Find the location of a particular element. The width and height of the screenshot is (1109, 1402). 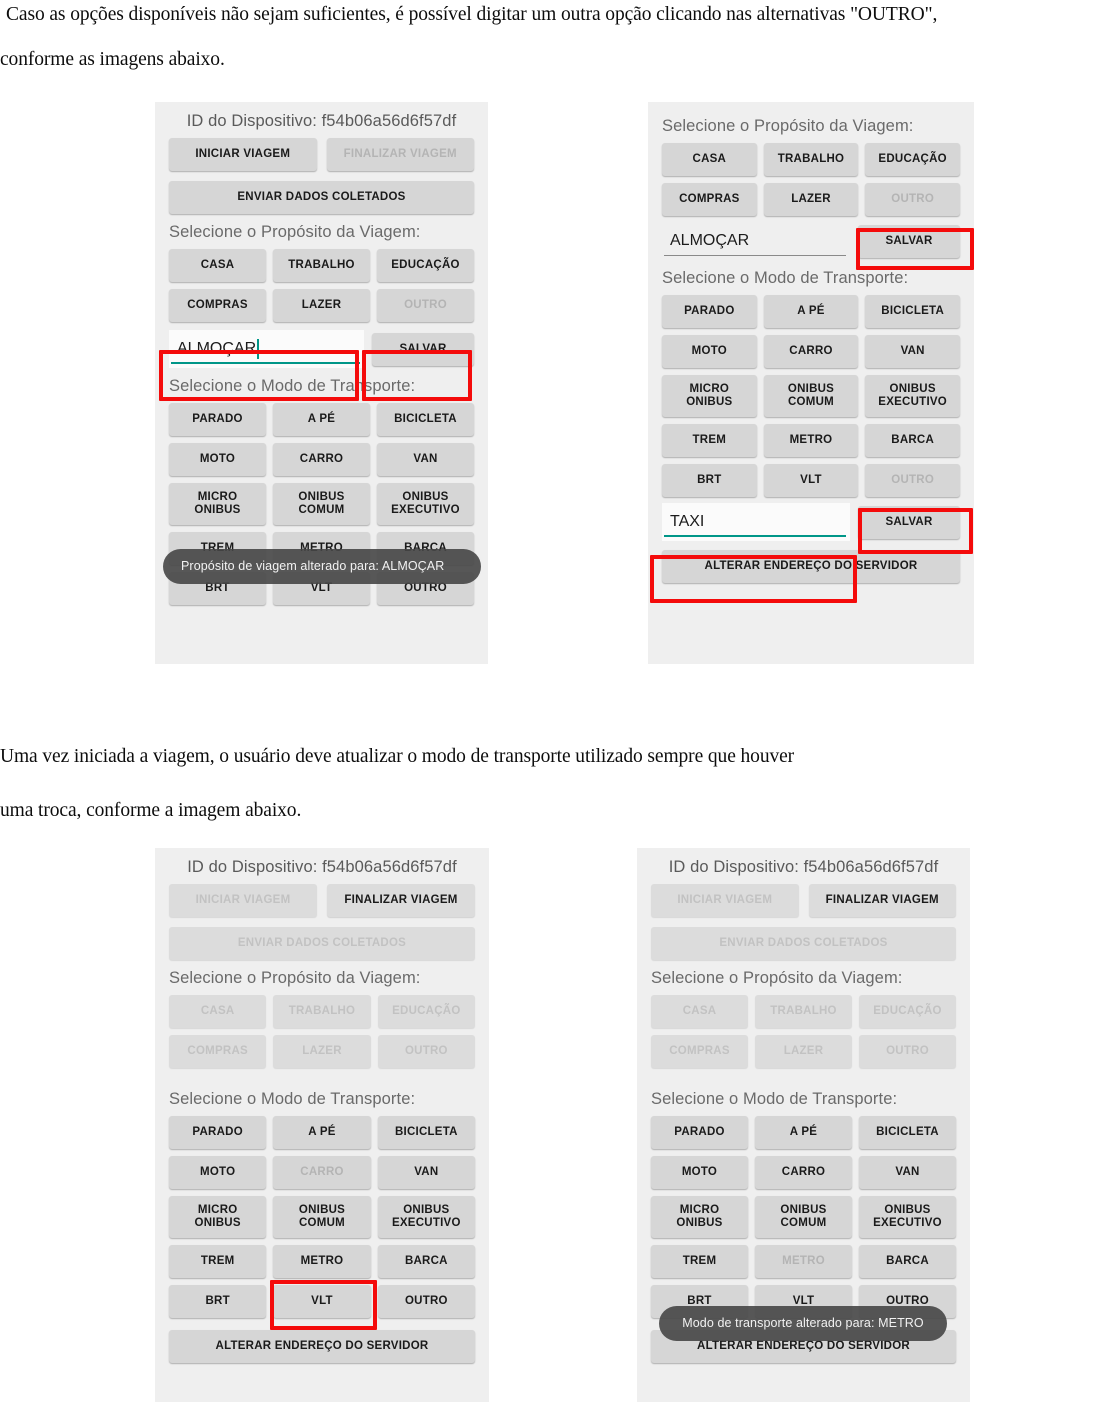

transport-salvar-button: SALVAR is located at coordinates (909, 522).